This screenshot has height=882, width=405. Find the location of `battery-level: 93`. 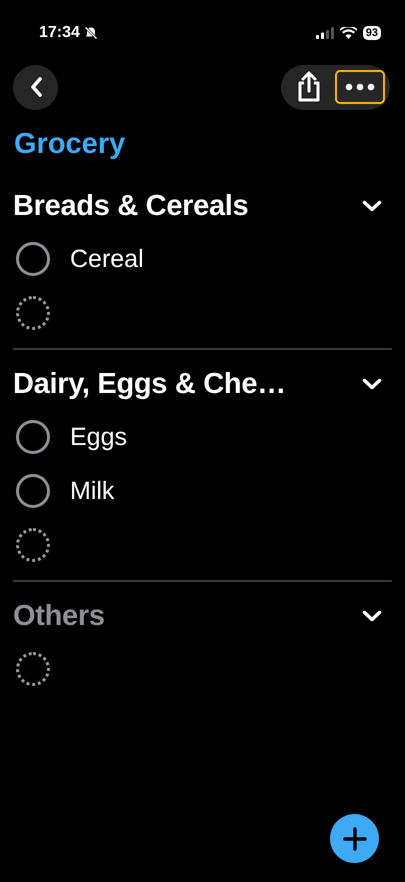

battery-level: 93 is located at coordinates (371, 33).